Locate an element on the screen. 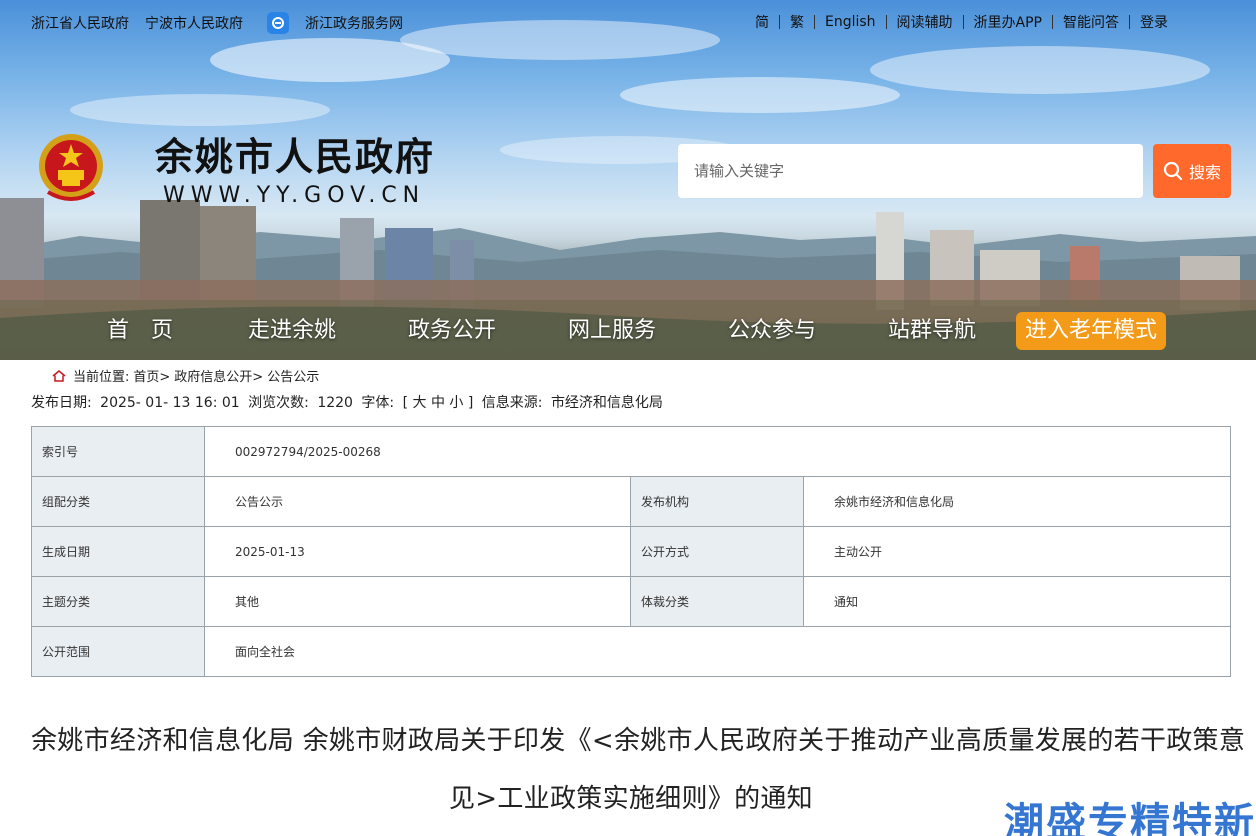  method-label: 公开方式 is located at coordinates (717, 551).